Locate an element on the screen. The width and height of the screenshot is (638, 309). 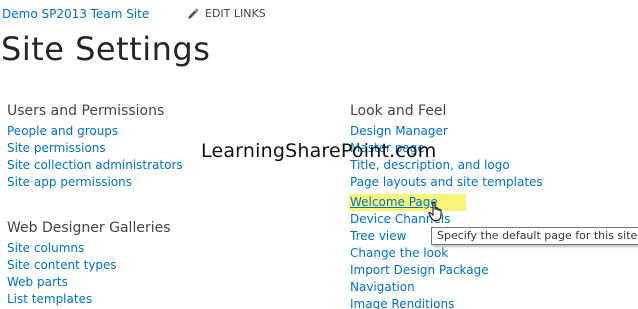
edit-links-label: EDIT LINKS is located at coordinates (235, 13).